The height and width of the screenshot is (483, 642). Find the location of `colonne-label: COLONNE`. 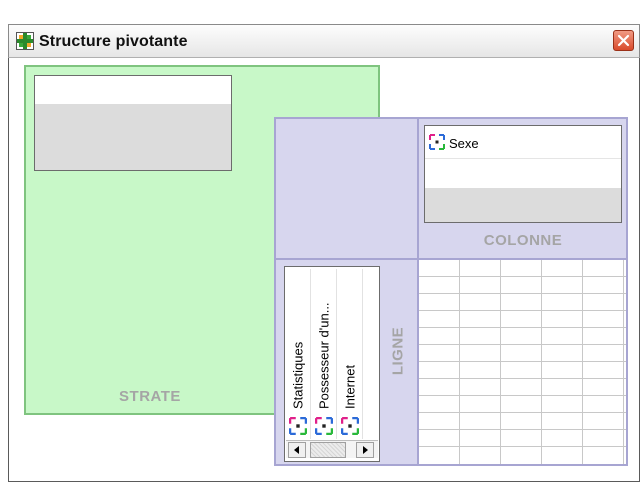

colonne-label: COLONNE is located at coordinates (523, 240).